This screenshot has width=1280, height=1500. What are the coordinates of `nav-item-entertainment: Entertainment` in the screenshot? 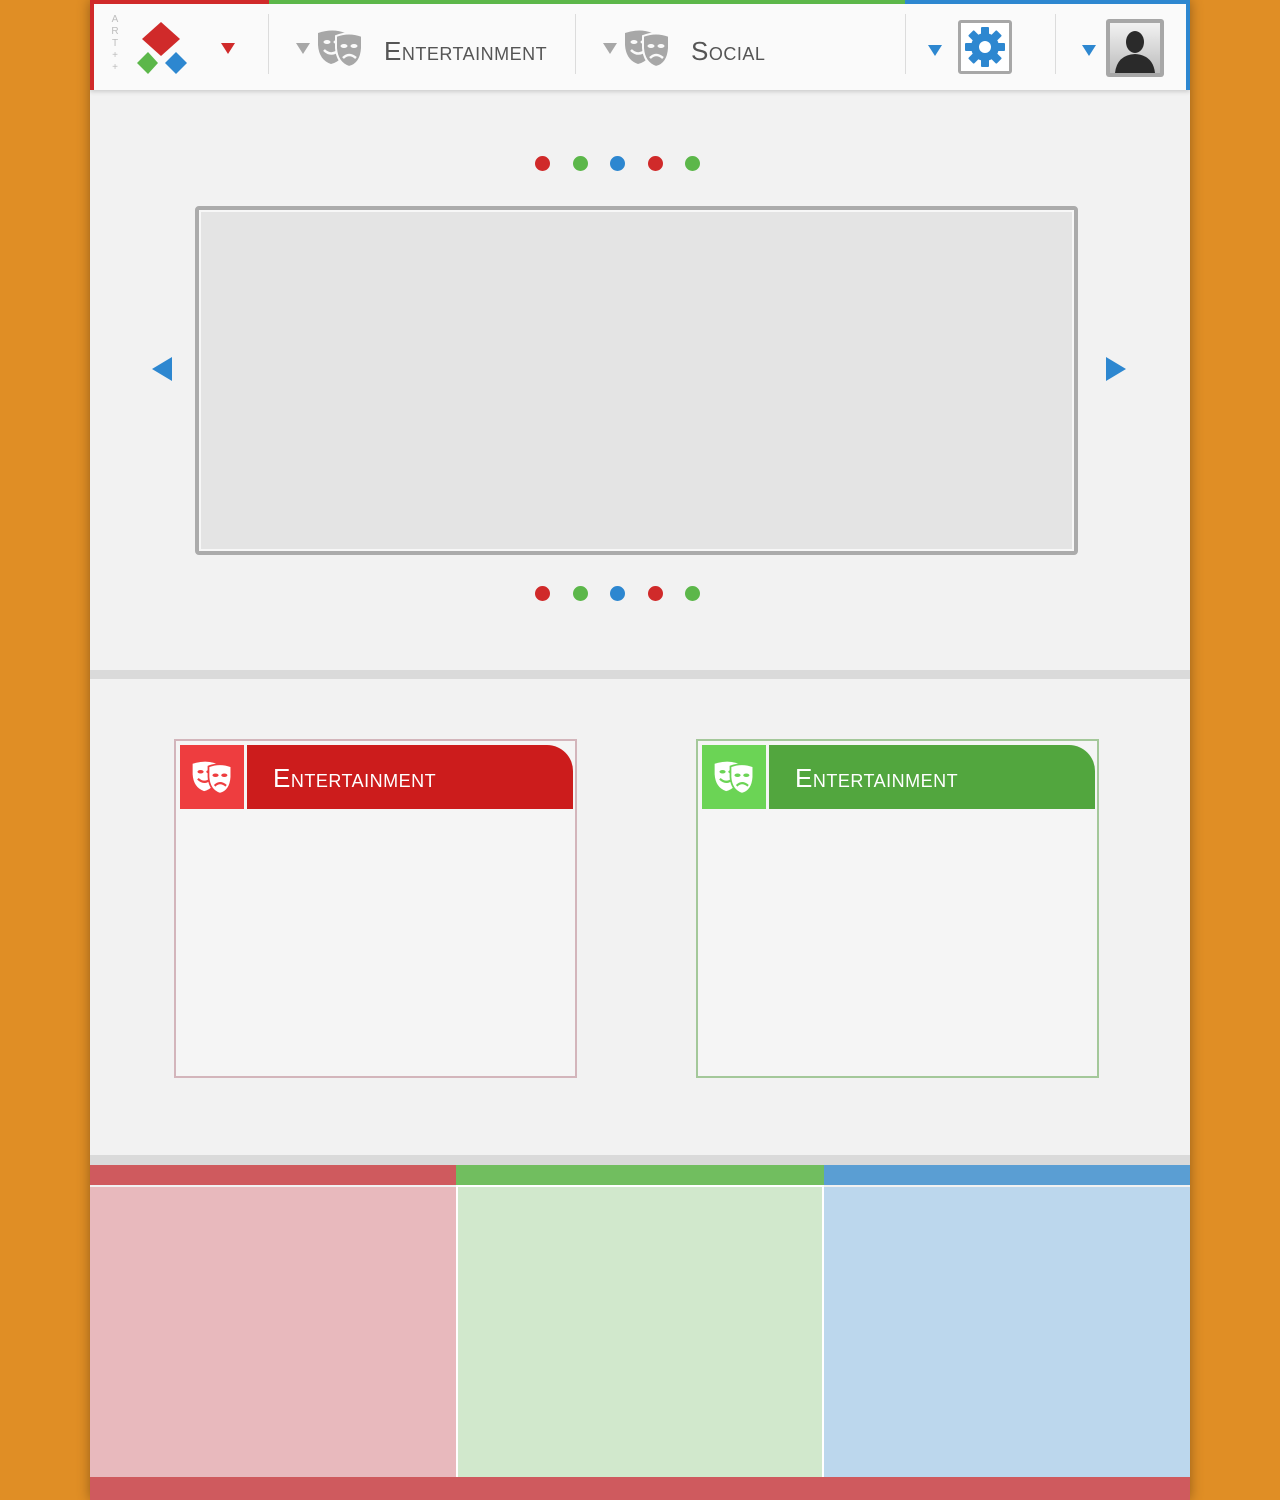 It's located at (430, 50).